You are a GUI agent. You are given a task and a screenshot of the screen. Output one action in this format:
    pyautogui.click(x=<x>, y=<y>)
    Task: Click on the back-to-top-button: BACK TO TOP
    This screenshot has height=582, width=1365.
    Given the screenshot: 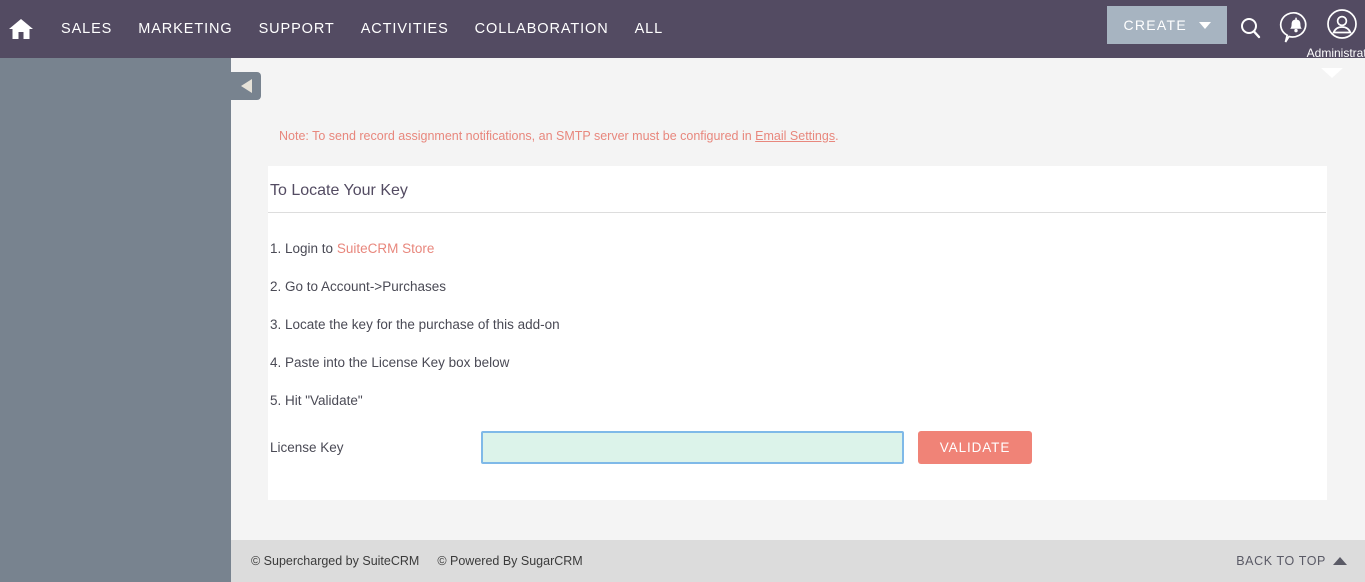 What is the action you would take?
    pyautogui.click(x=1291, y=561)
    